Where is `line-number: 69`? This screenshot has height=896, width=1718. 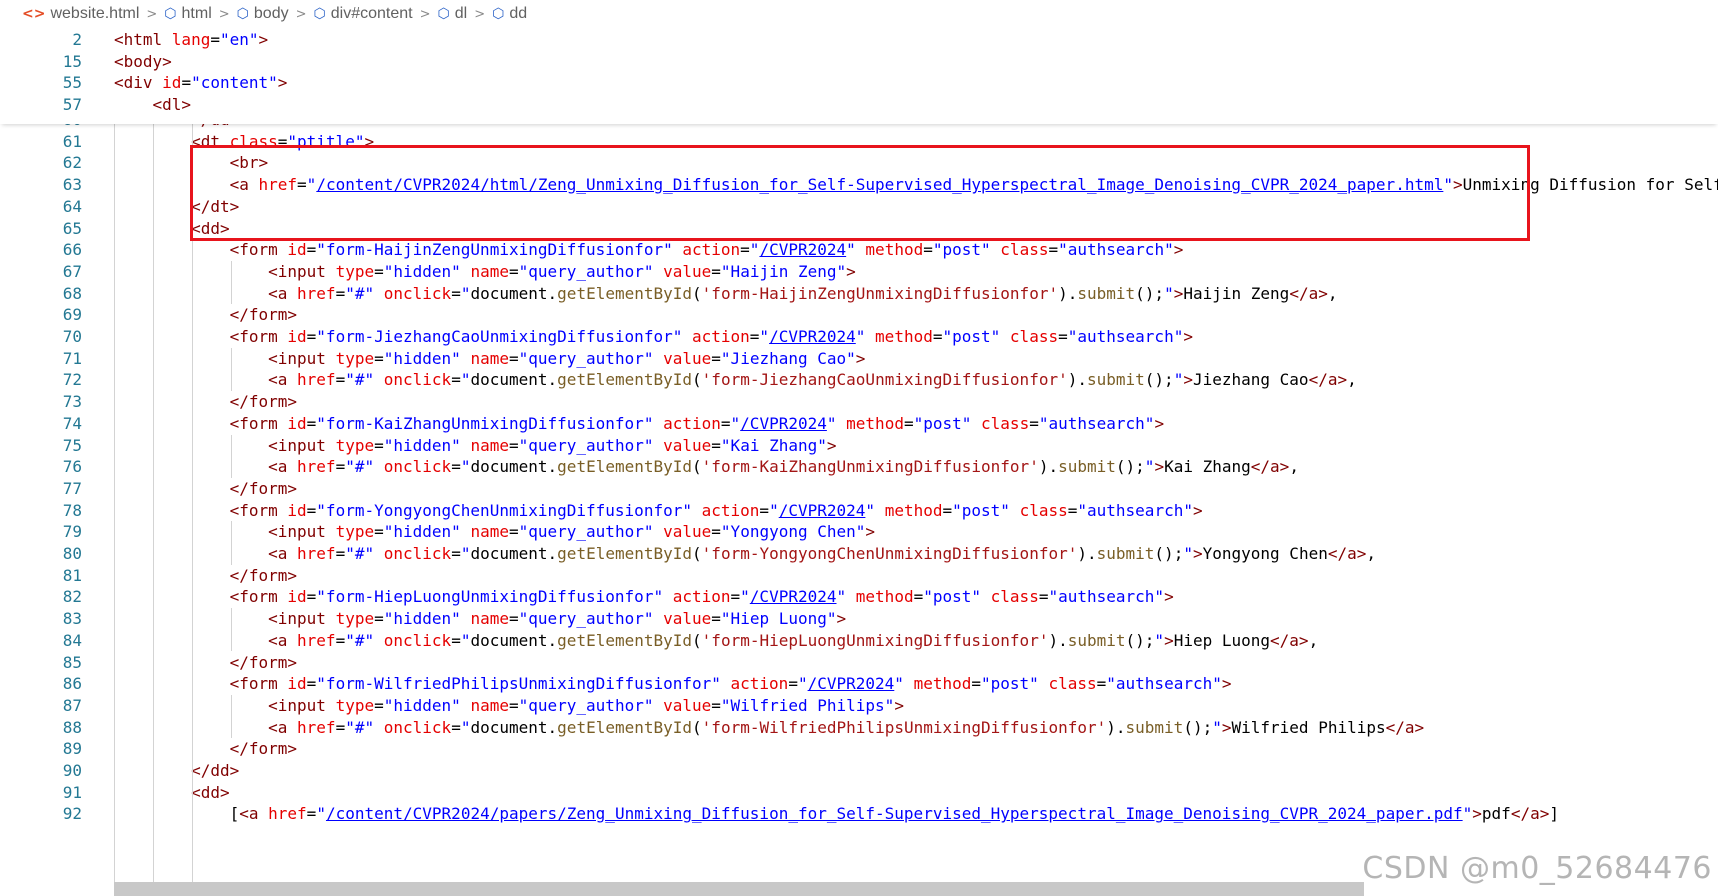 line-number: 69 is located at coordinates (72, 315).